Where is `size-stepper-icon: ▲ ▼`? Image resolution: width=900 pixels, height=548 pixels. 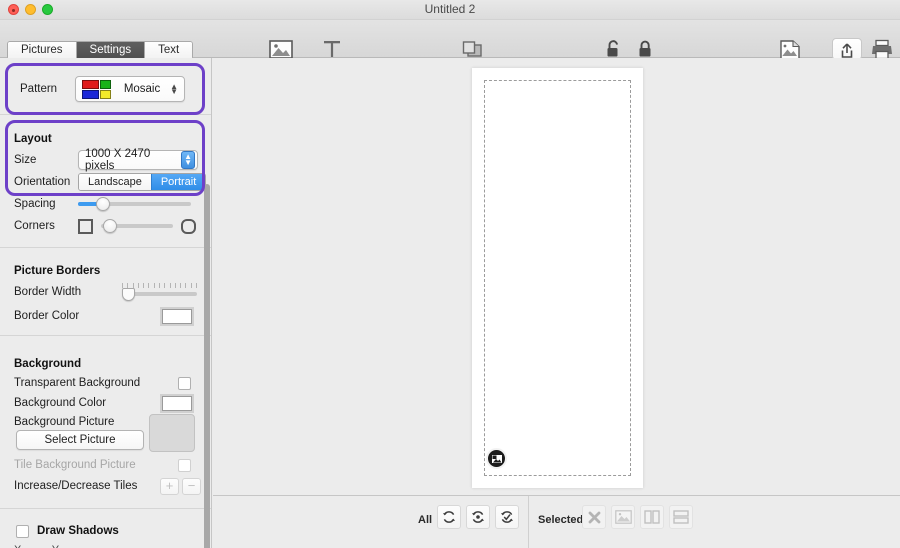 size-stepper-icon: ▲ ▼ is located at coordinates (188, 160).